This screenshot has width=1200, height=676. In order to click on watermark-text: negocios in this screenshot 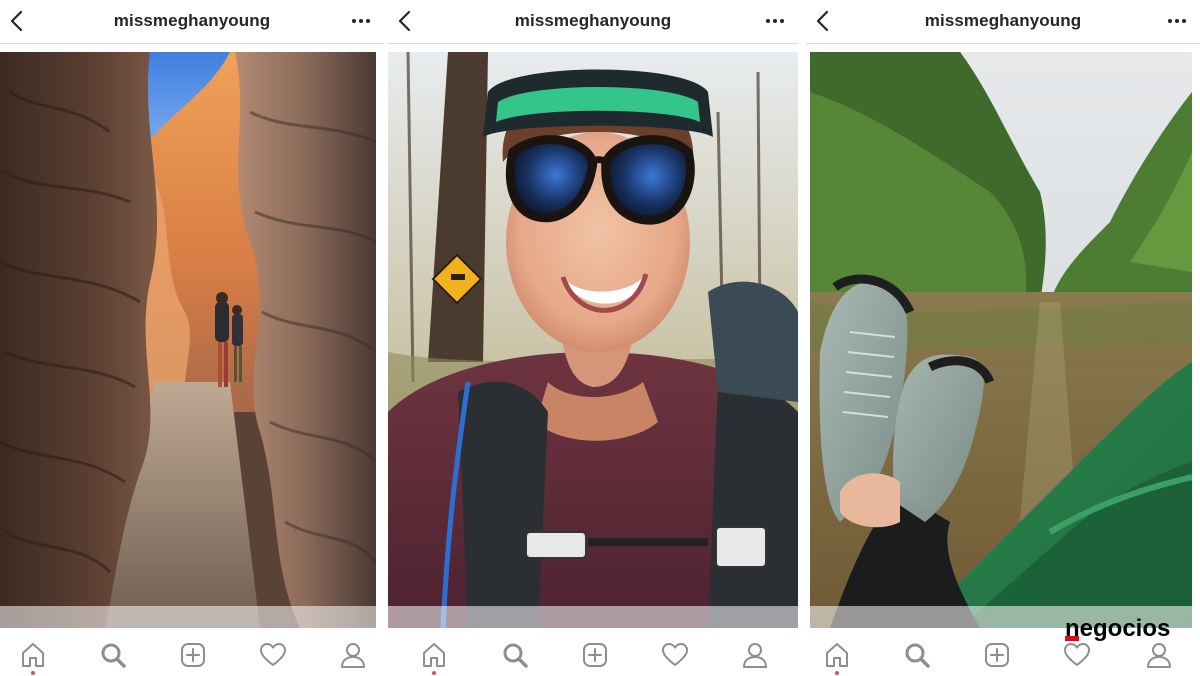, I will do `click(1117, 628)`.